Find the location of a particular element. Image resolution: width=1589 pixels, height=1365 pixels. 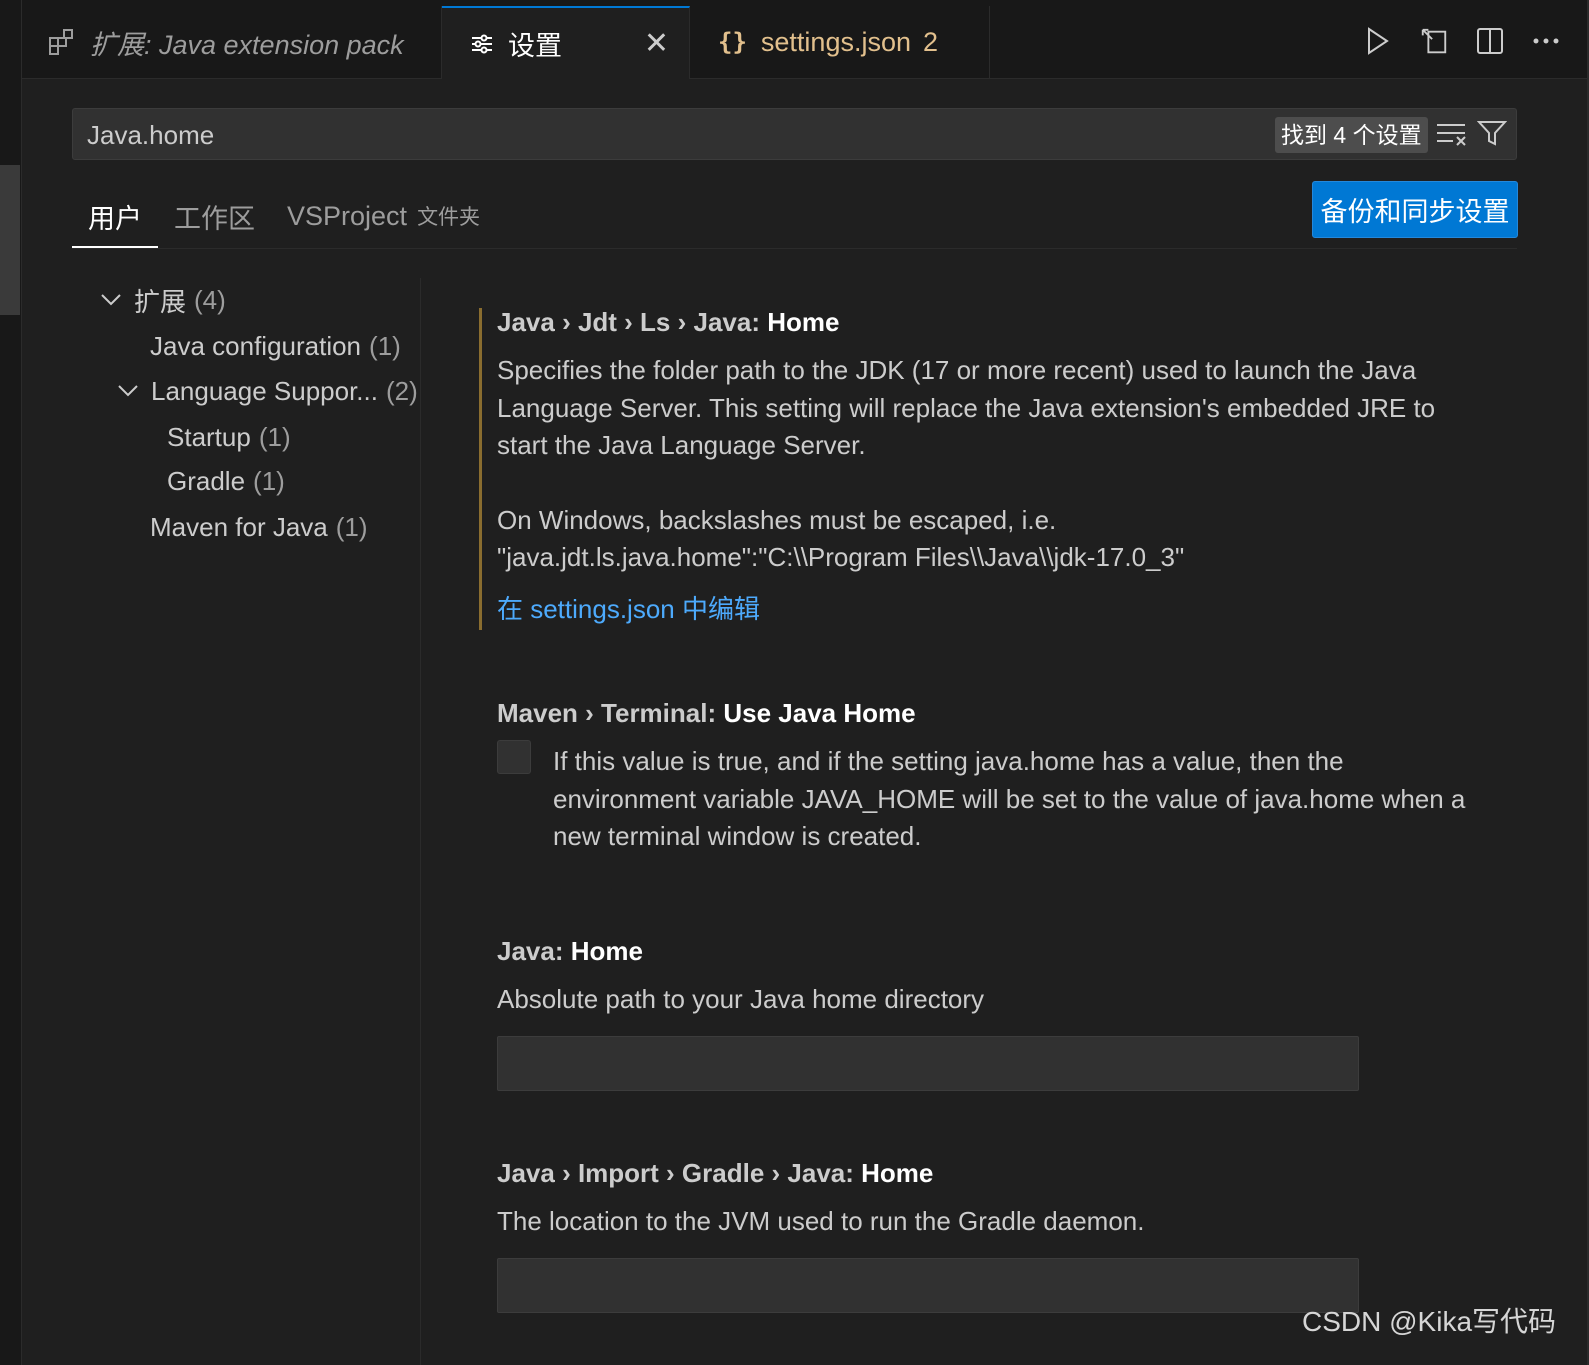

toc-item-maven-for-java: Maven for Java (1) is located at coordinates (259, 527).